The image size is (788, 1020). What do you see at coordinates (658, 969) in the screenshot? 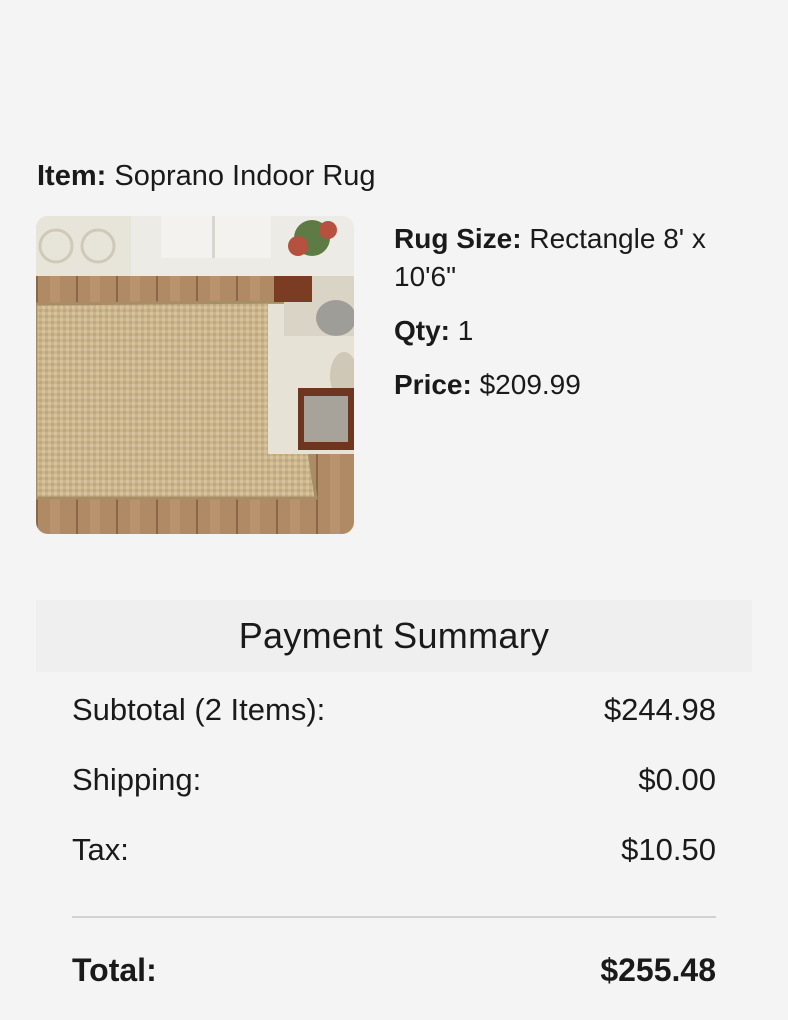
I see `total-value: $255.48` at bounding box center [658, 969].